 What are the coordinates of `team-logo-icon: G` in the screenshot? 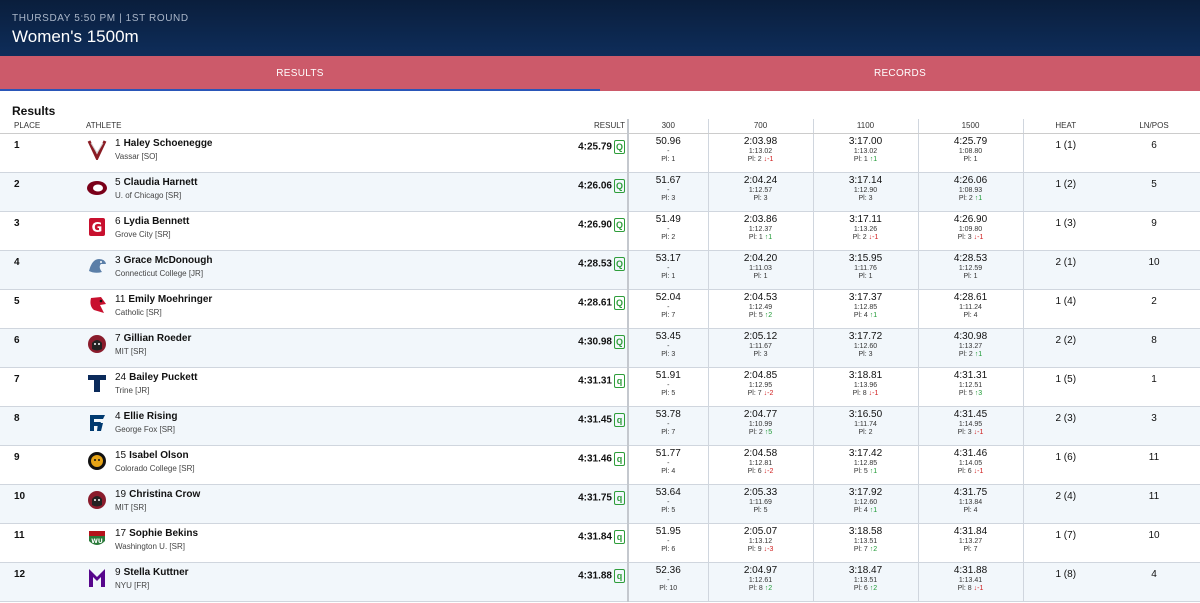 It's located at (97, 227).